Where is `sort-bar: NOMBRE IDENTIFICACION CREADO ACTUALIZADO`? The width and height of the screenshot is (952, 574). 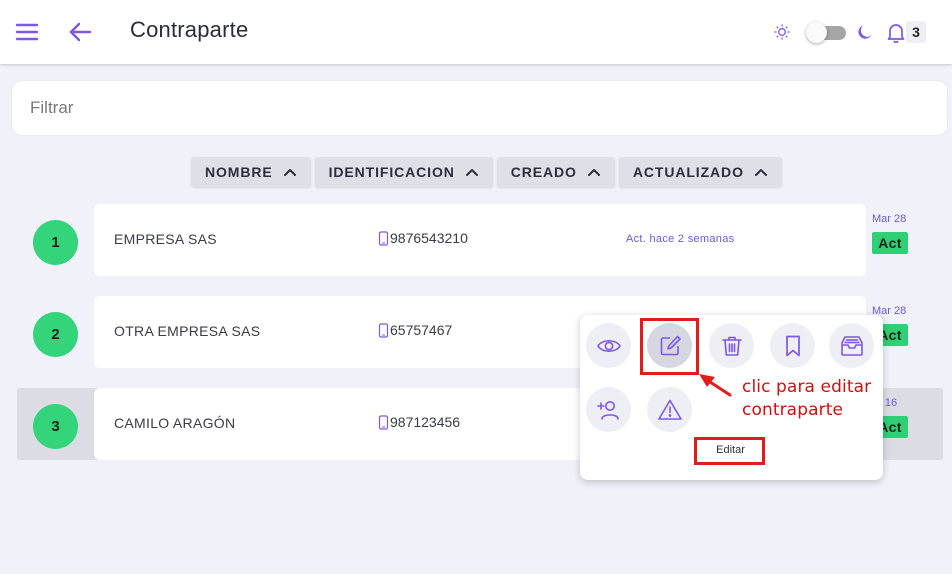
sort-bar: NOMBRE IDENTIFICACION CREADO ACTUALIZADO is located at coordinates (486, 172).